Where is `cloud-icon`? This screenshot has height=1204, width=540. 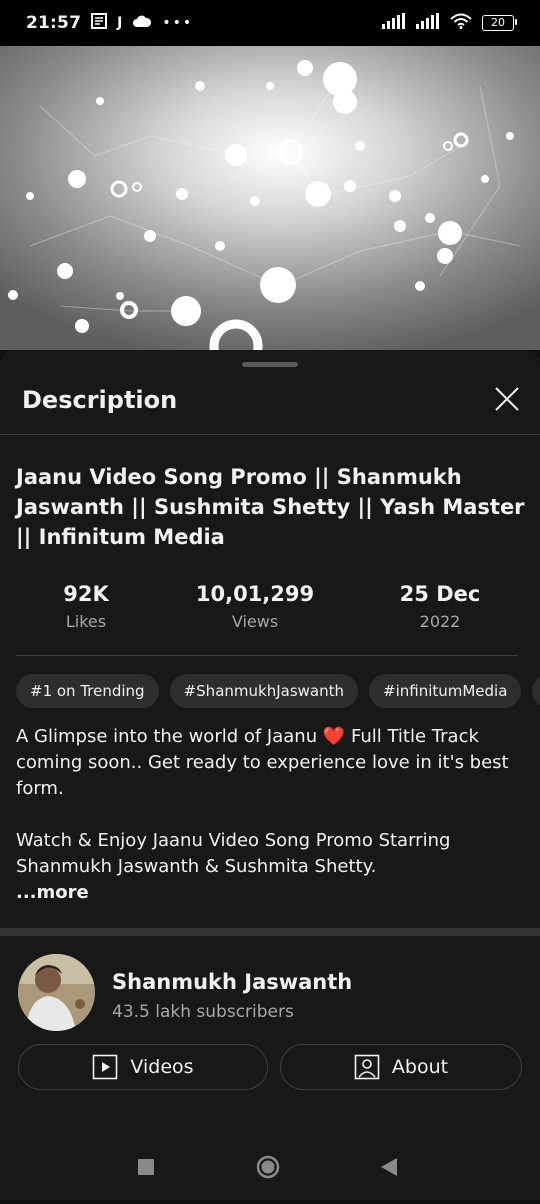 cloud-icon is located at coordinates (142, 23).